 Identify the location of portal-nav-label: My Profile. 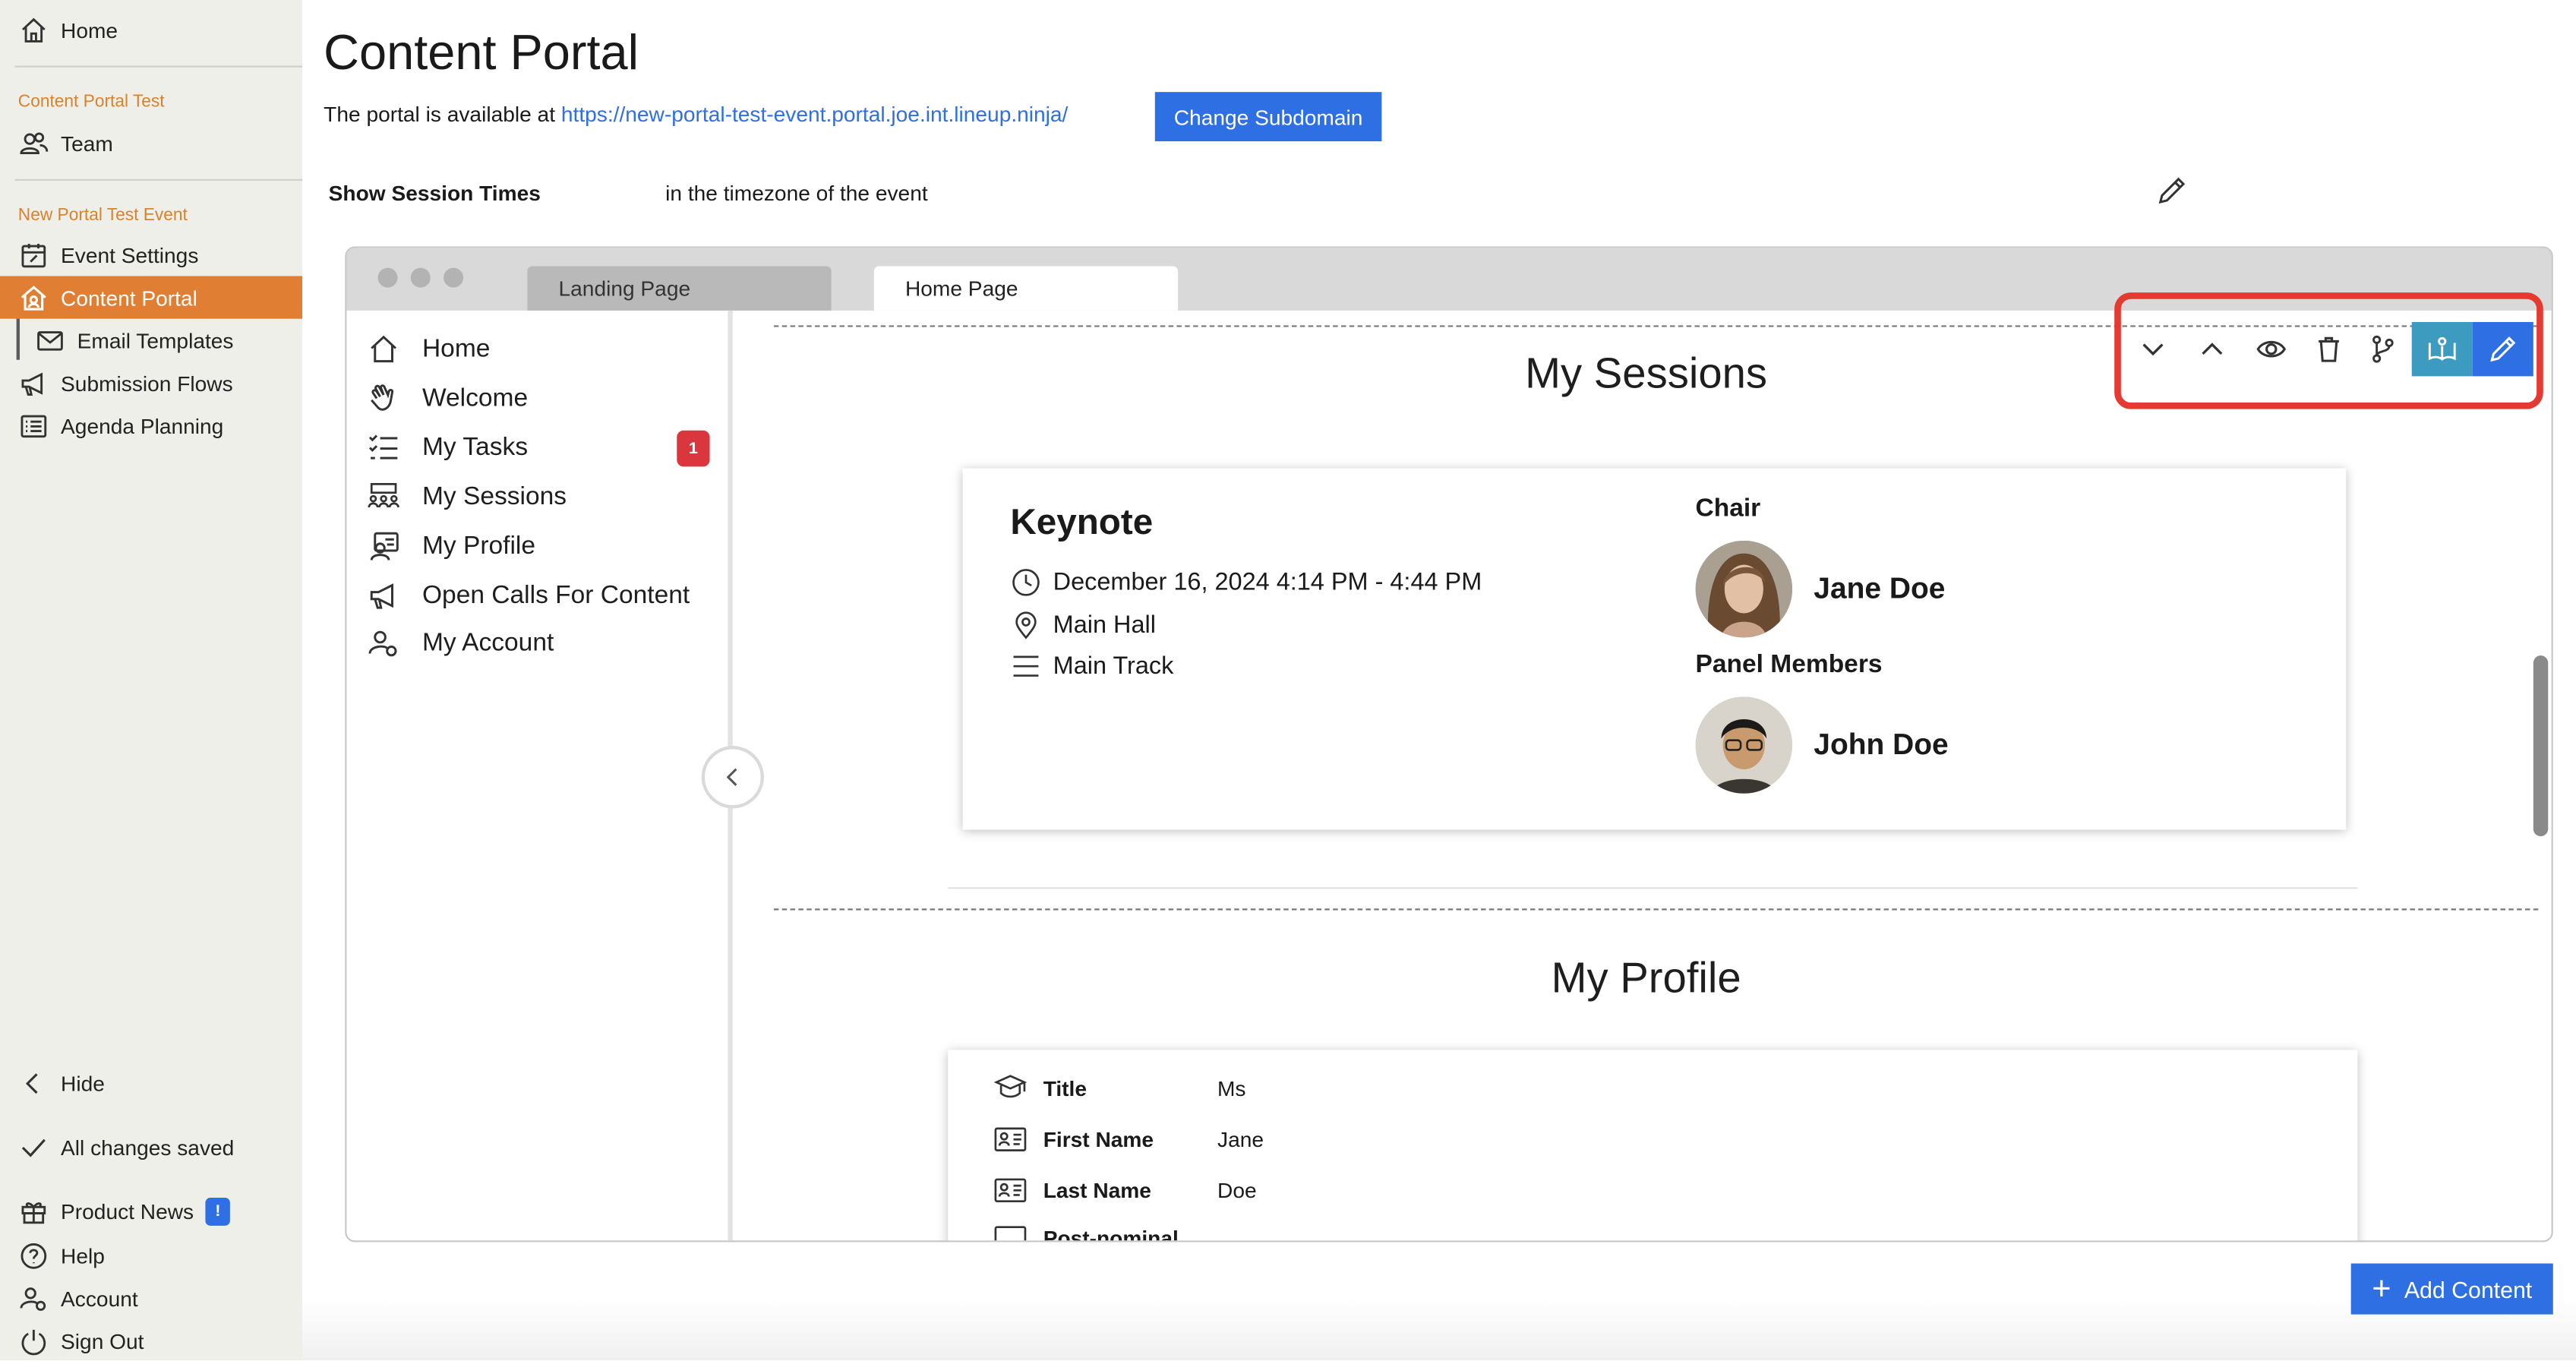
(479, 545).